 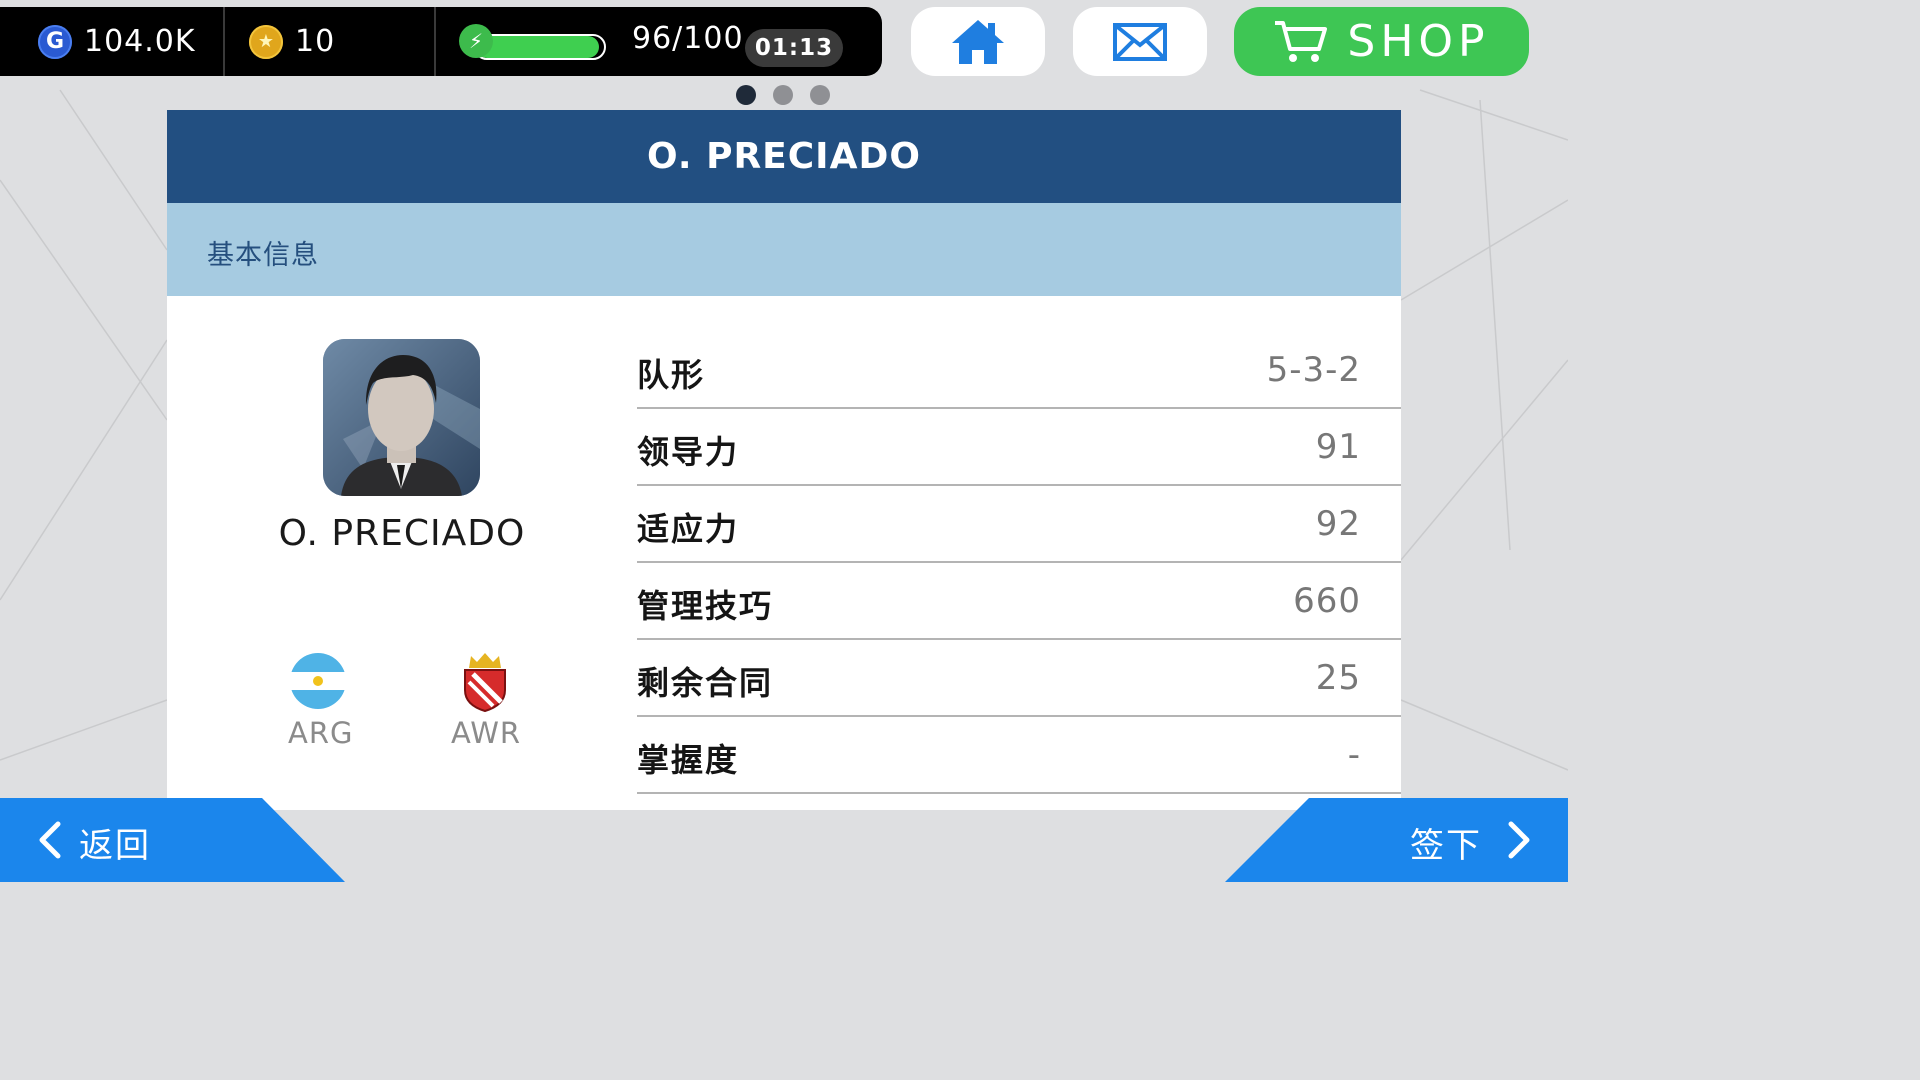 I want to click on section-title: 基本信息, so click(x=263, y=255).